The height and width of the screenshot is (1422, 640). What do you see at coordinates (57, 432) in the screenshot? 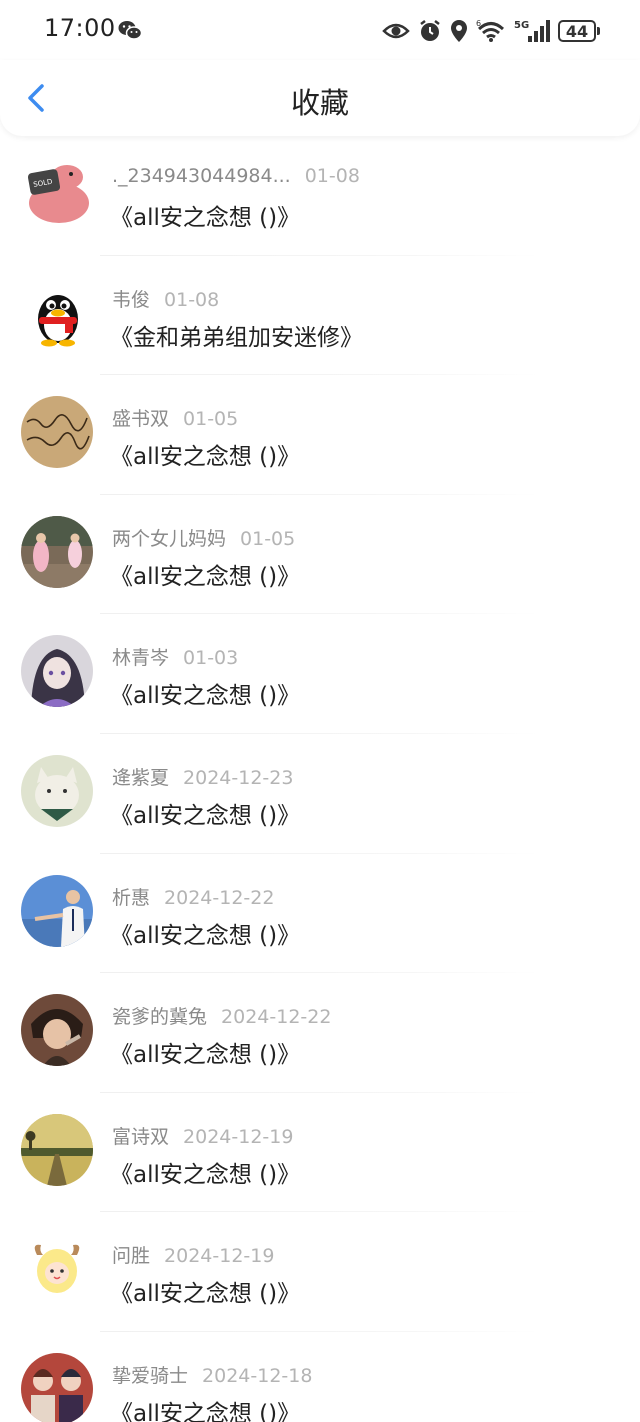
I see `handwriting-avatar` at bounding box center [57, 432].